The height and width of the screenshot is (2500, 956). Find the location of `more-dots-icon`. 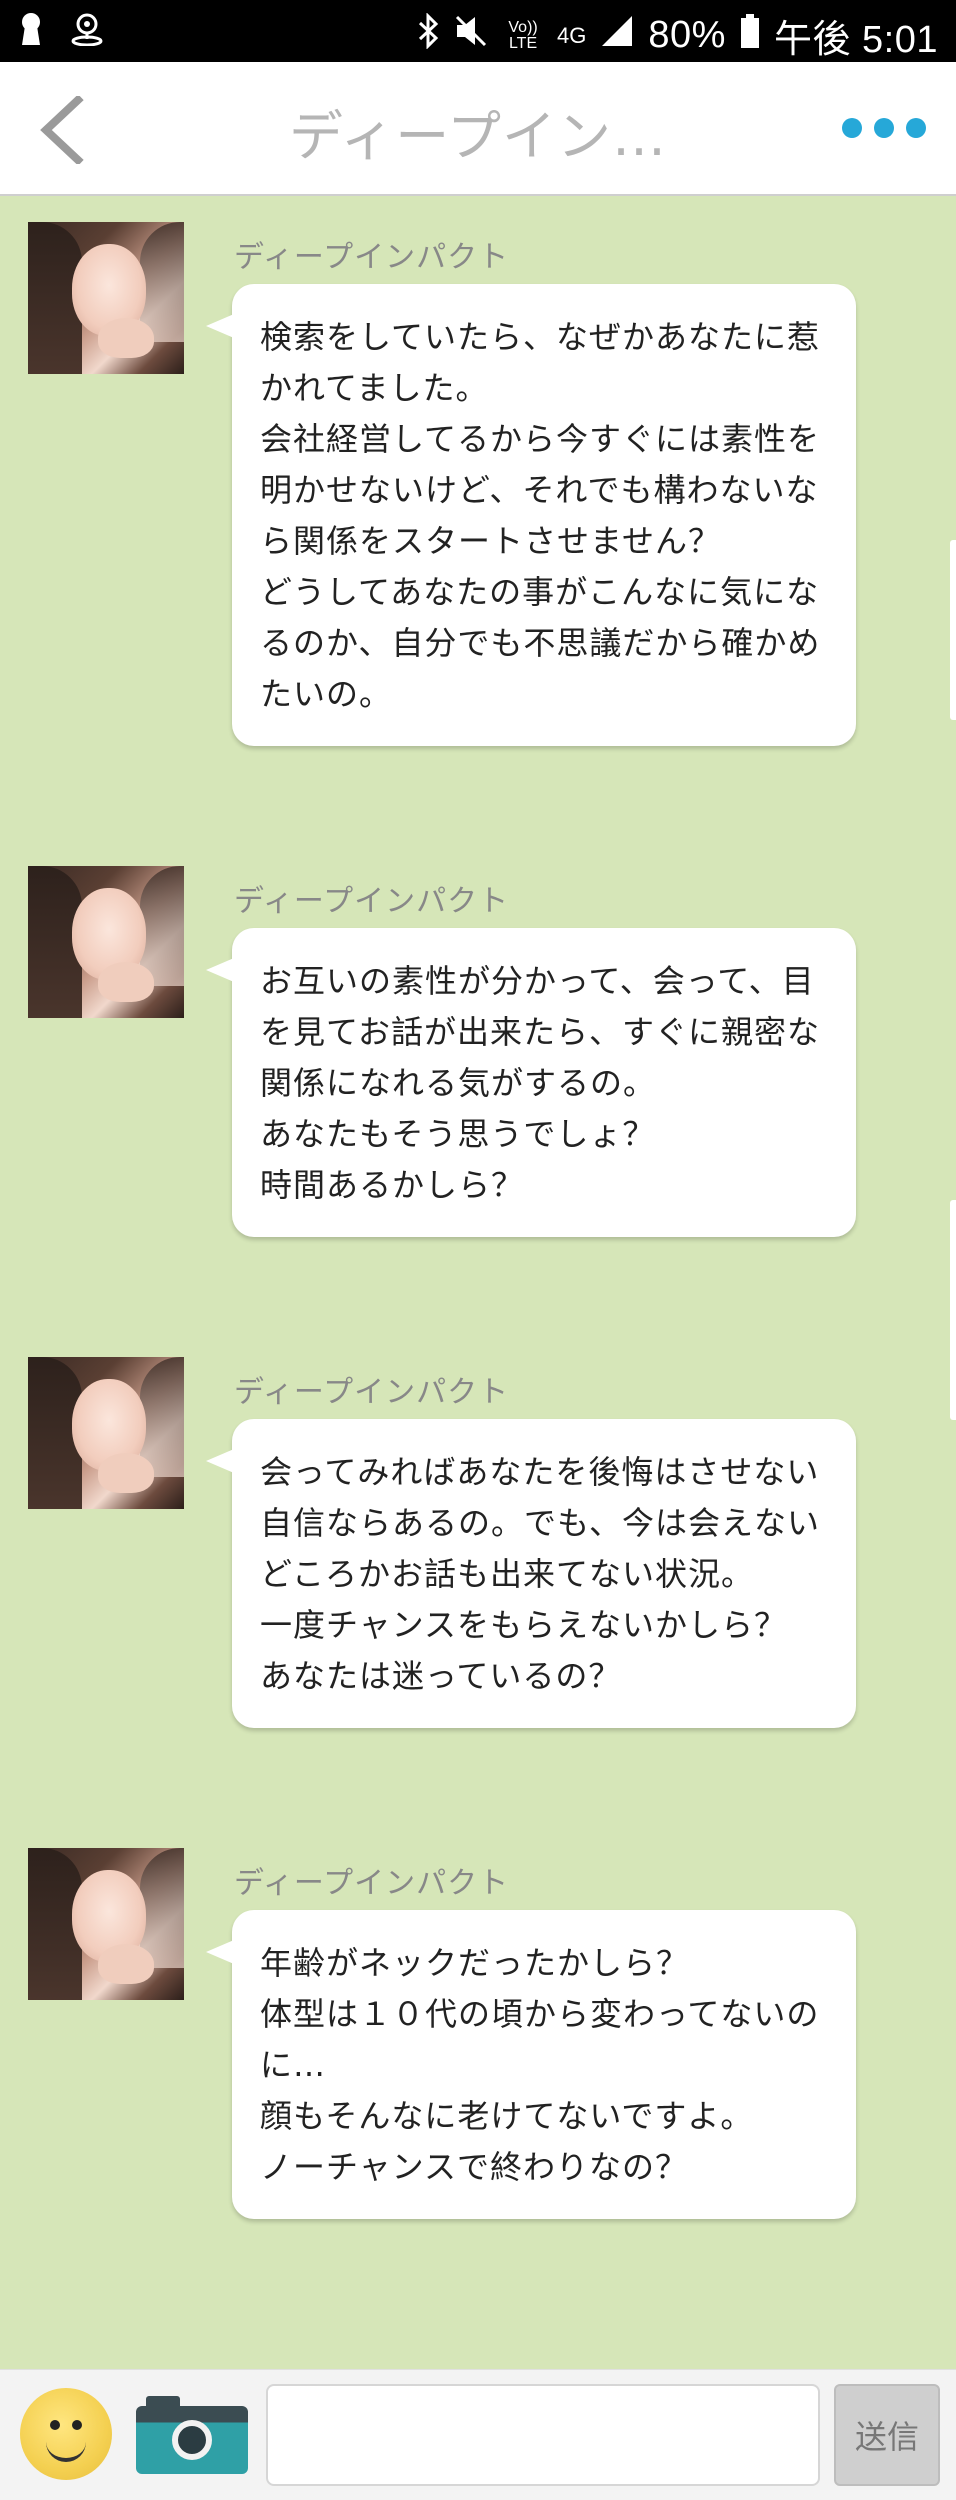

more-dots-icon is located at coordinates (852, 128).